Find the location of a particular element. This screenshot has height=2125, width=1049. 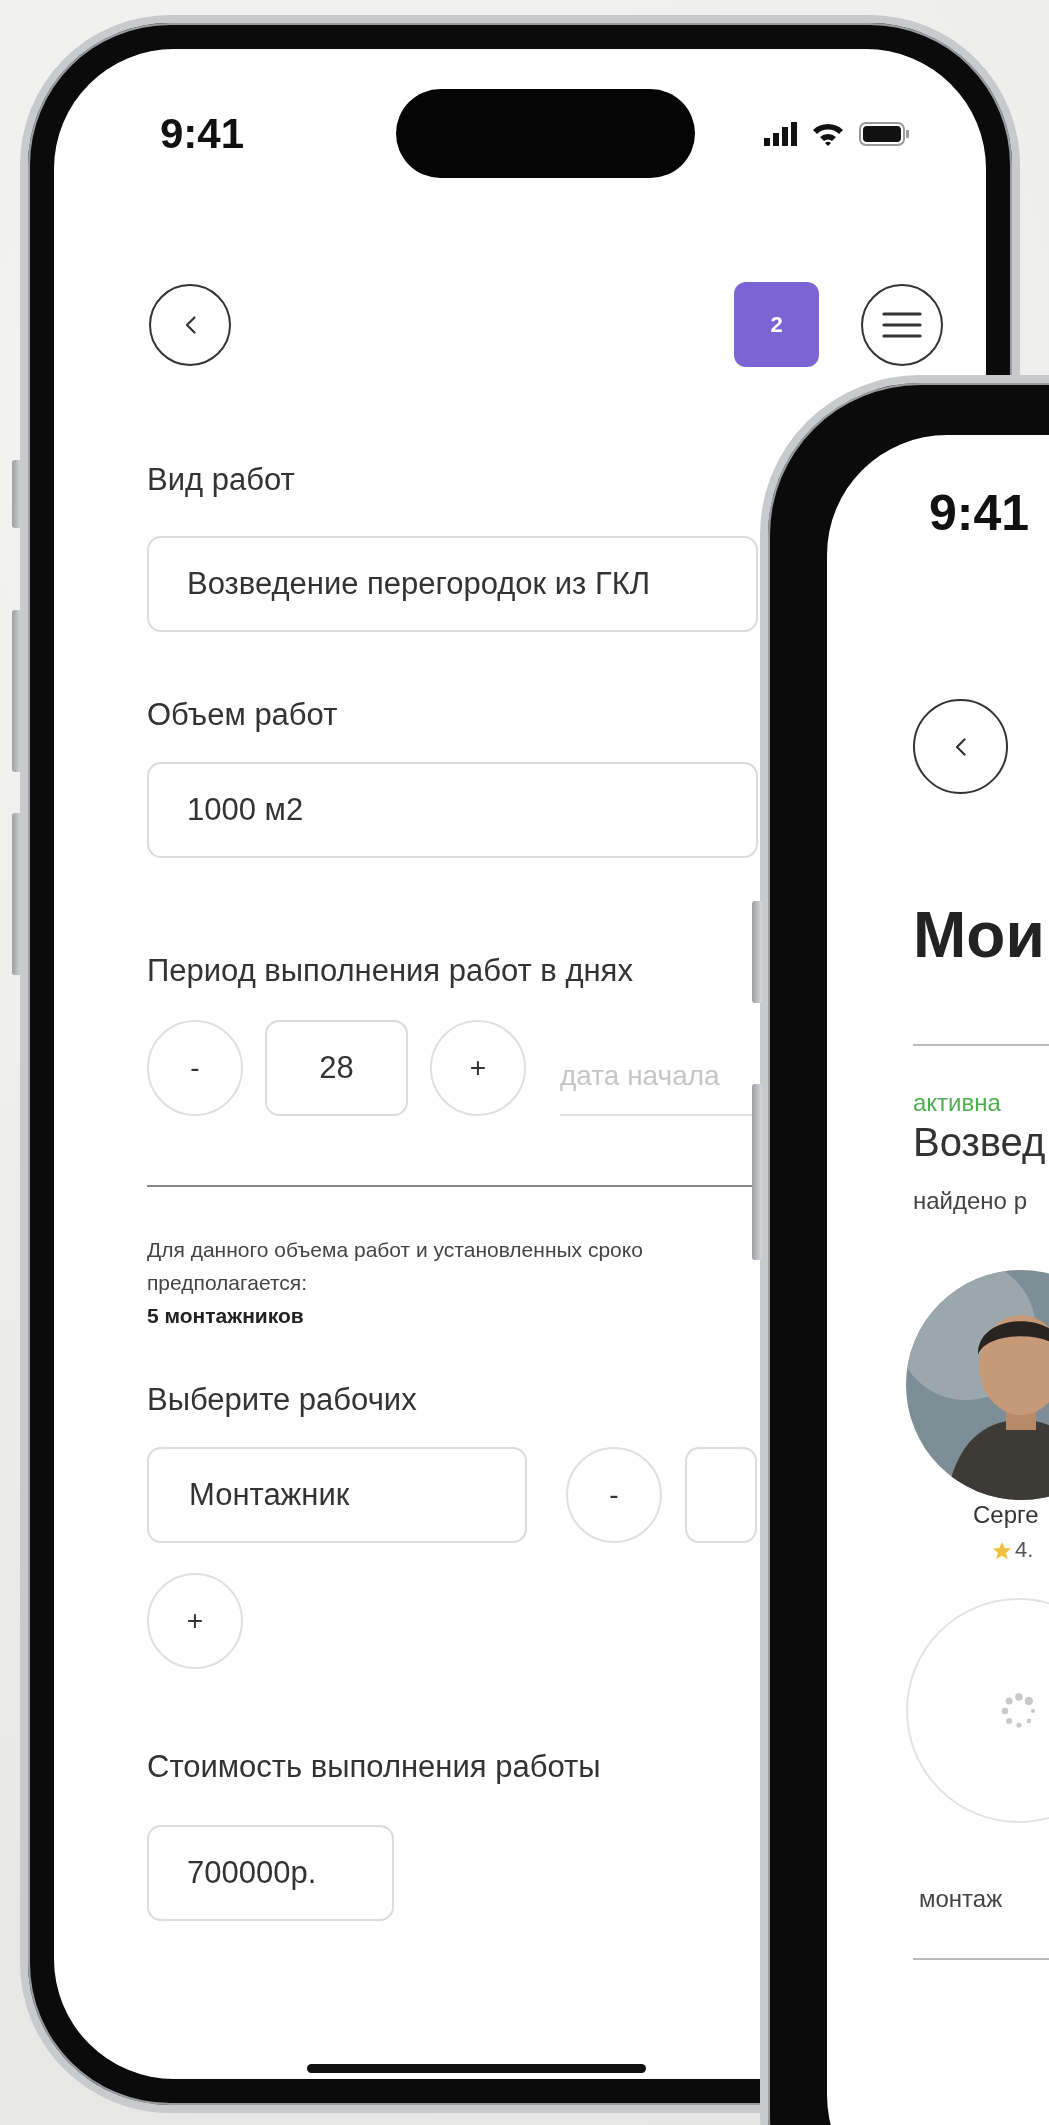

worker-role-field: Монтажник is located at coordinates (337, 1495).